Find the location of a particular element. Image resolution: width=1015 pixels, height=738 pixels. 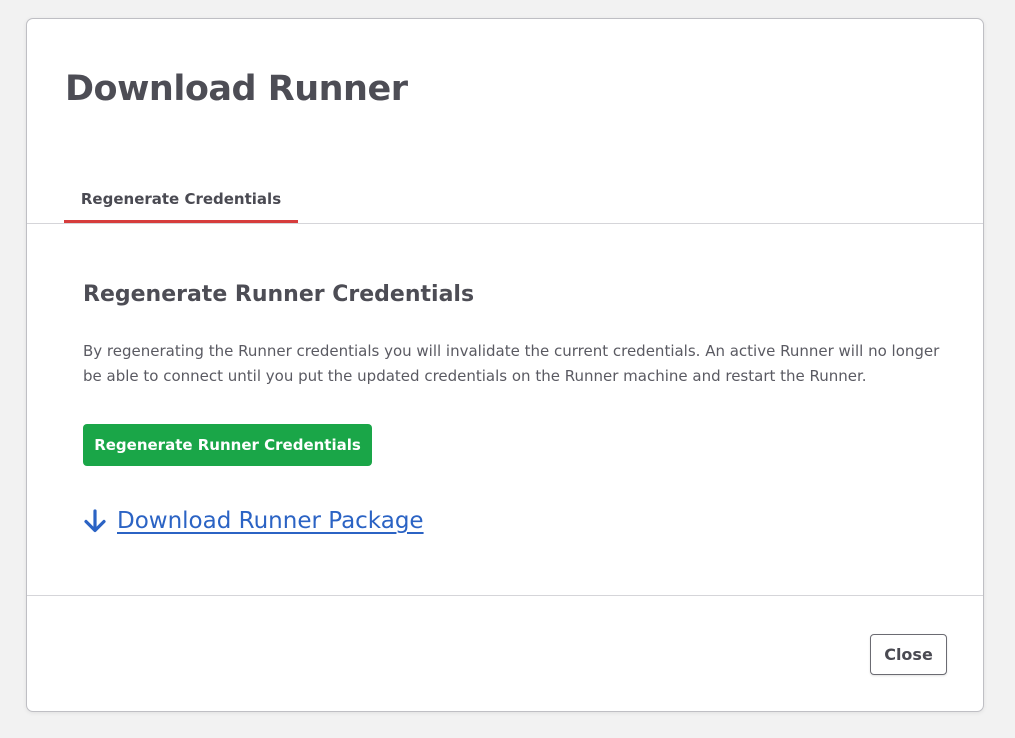

regenerate-credentials-button: Regenerate Runner Credentials is located at coordinates (227, 445).